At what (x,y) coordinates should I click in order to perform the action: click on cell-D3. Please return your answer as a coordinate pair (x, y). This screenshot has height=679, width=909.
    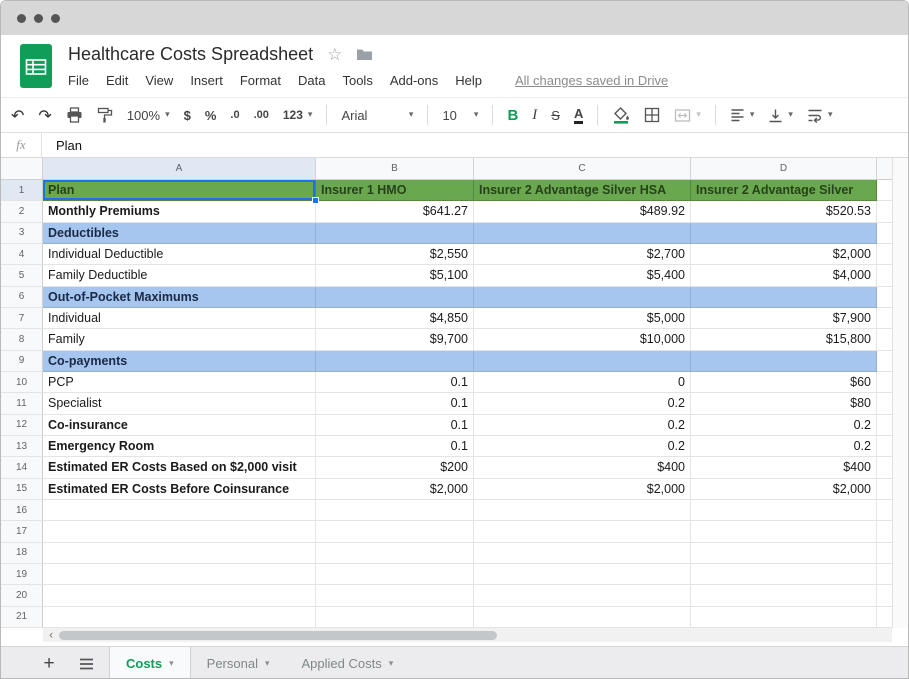
    Looking at the image, I should click on (784, 233).